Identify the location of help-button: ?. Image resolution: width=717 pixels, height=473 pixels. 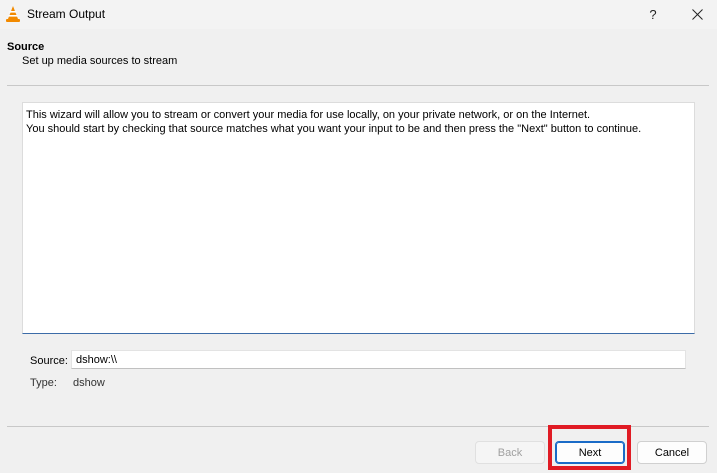
(653, 14).